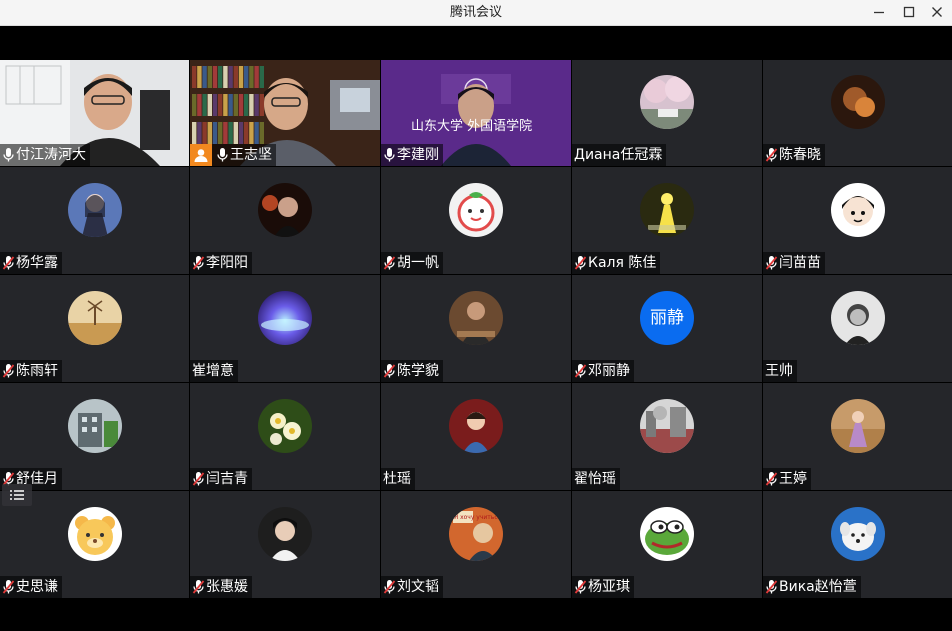 The image size is (952, 631). What do you see at coordinates (476, 328) in the screenshot?
I see `participant-tile: 陈学貌` at bounding box center [476, 328].